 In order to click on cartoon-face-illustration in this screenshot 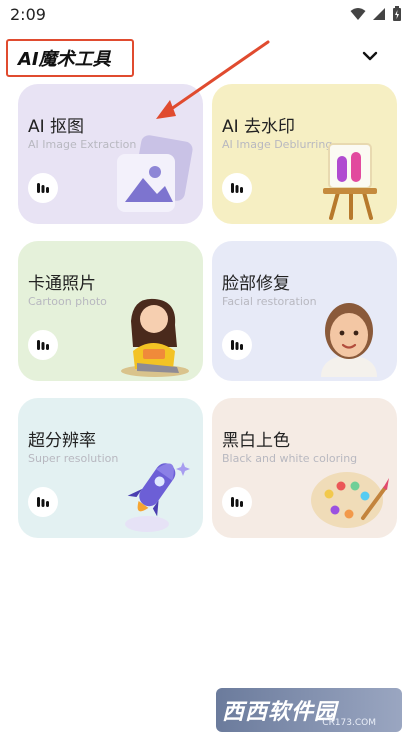, I will do `click(349, 340)`.